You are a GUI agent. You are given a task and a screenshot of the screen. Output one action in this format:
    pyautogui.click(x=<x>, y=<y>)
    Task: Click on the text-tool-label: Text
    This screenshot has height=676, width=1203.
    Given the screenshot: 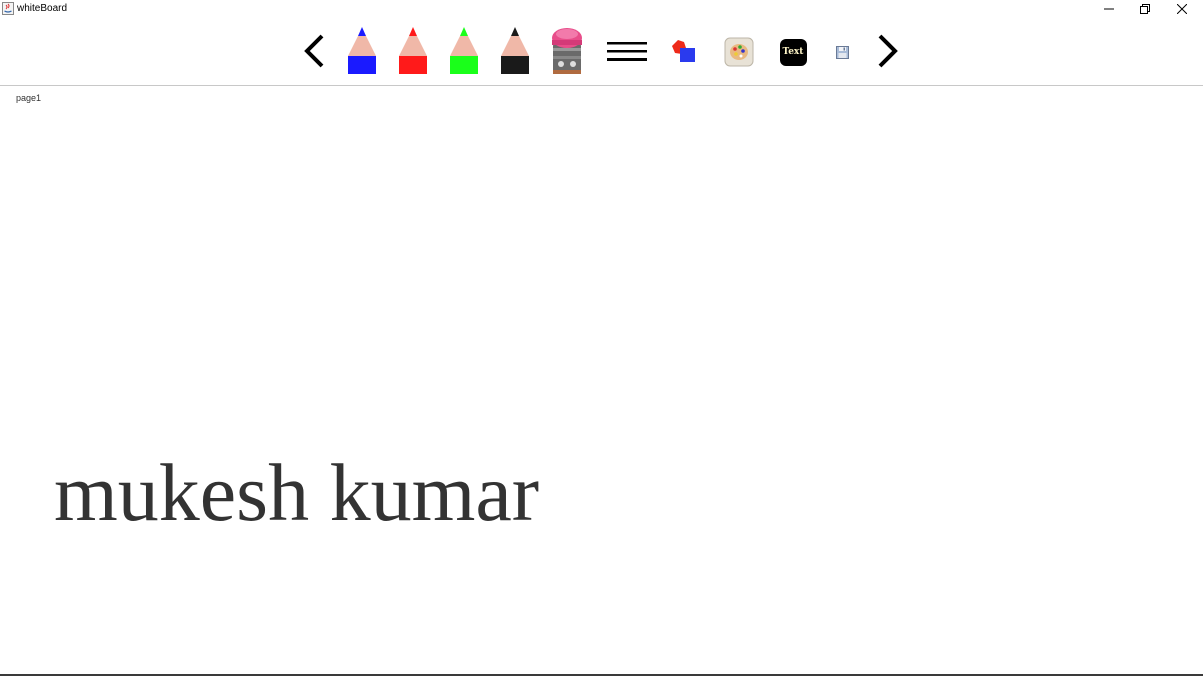 What is the action you would take?
    pyautogui.click(x=793, y=51)
    